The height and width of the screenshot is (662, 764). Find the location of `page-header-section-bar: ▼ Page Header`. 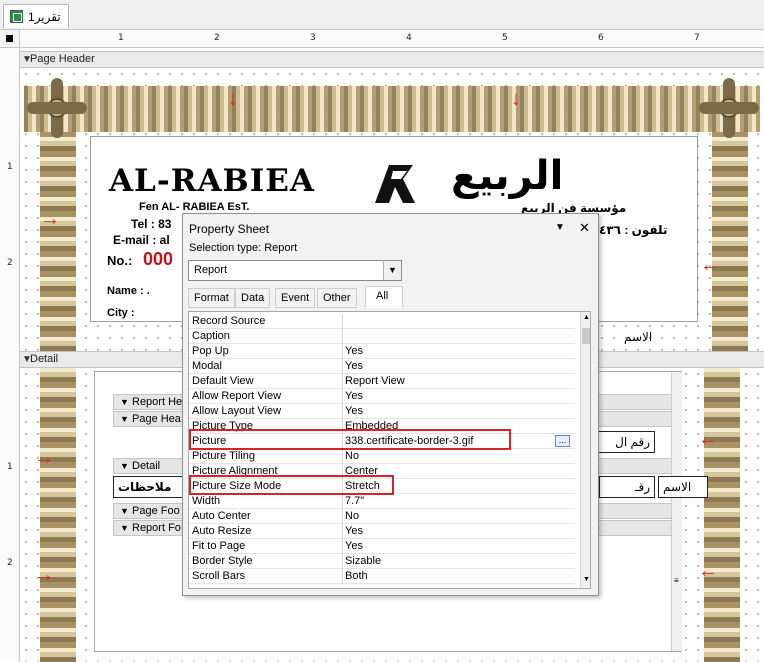

page-header-section-bar: ▼ Page Header is located at coordinates (392, 59).